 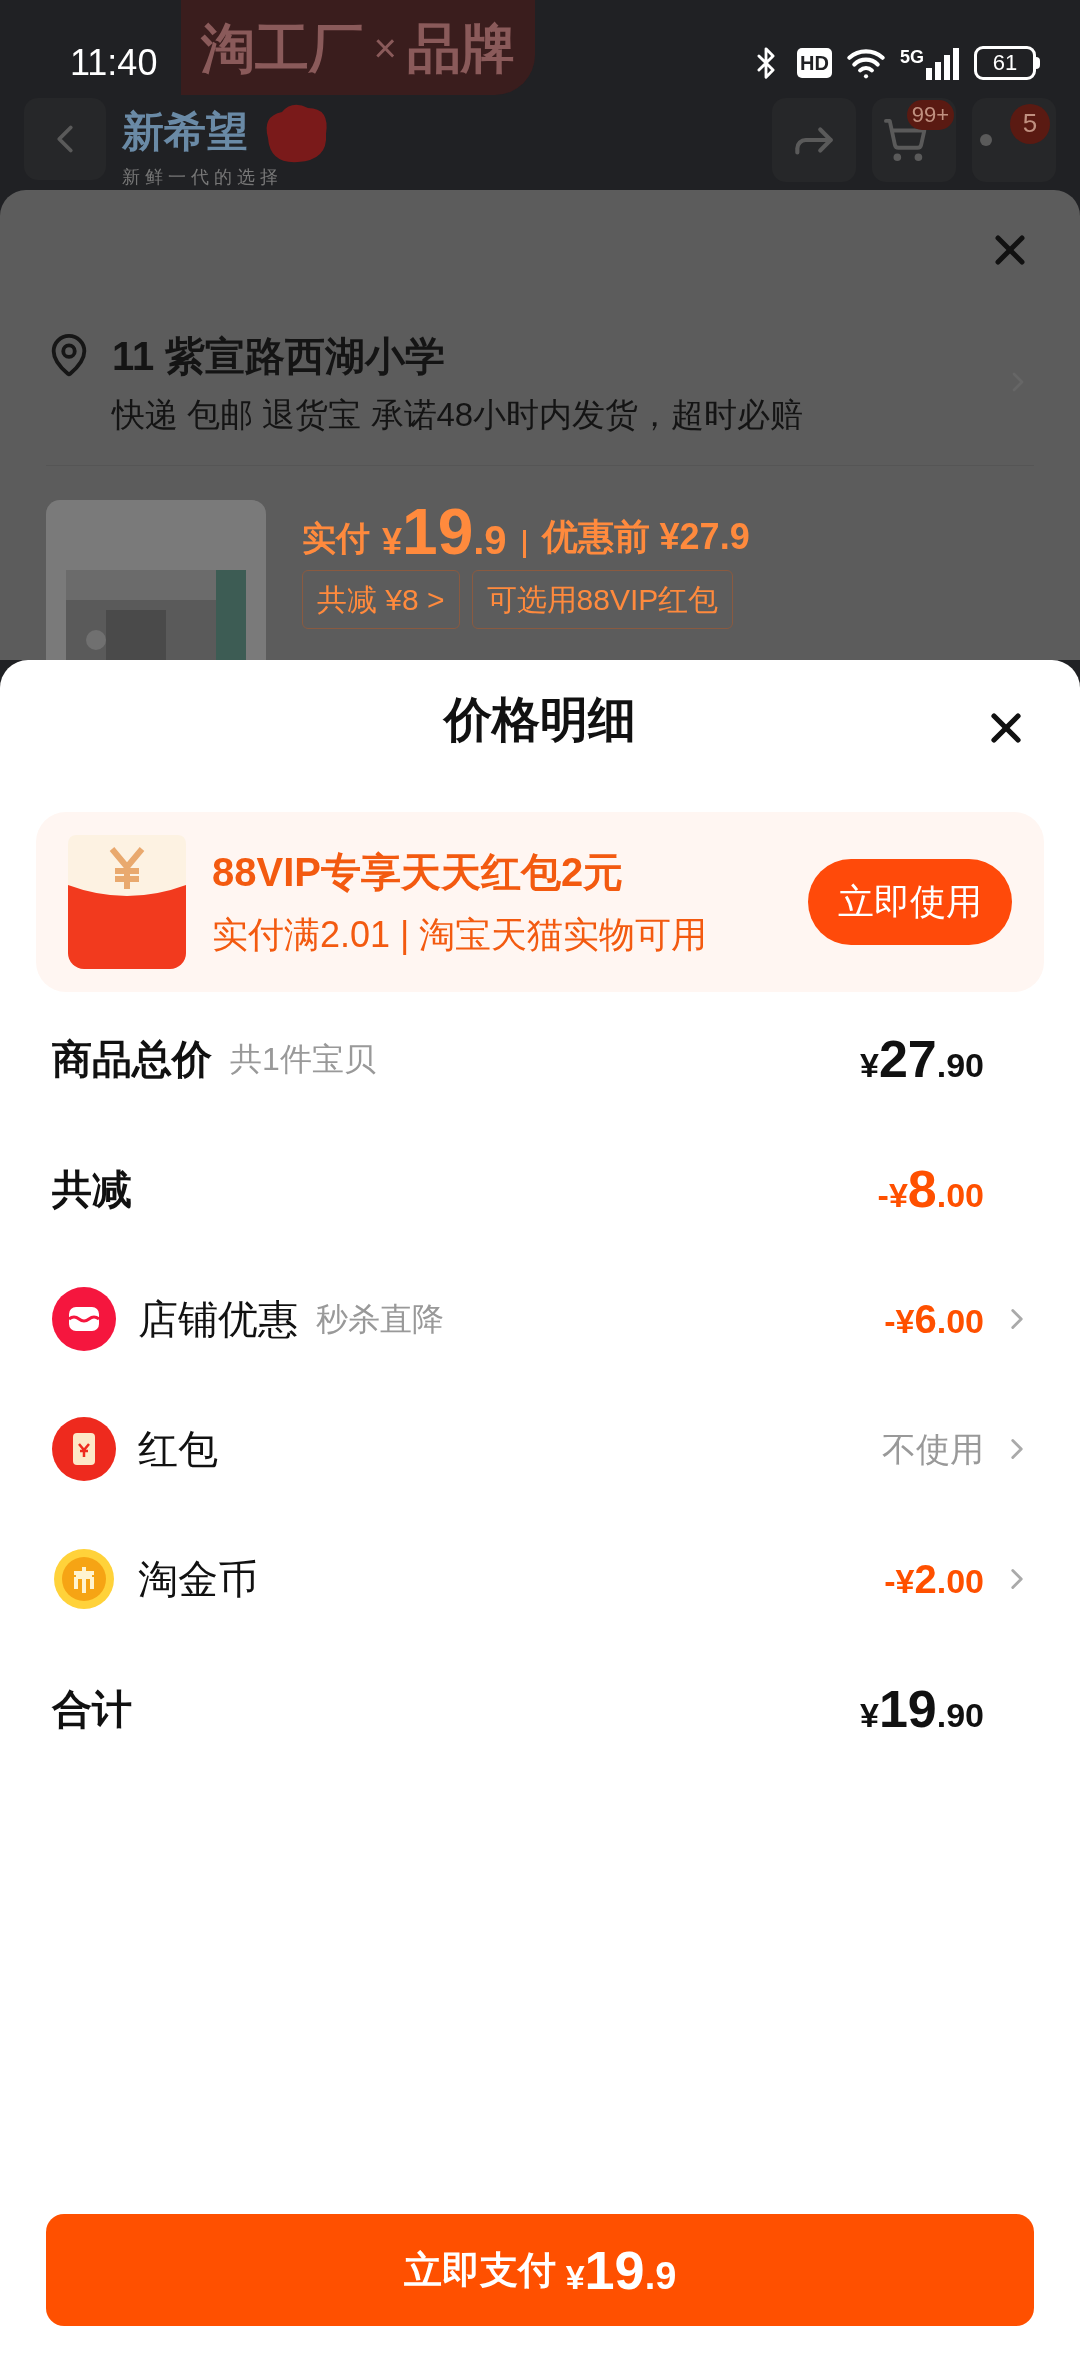 What do you see at coordinates (914, 139) in the screenshot?
I see `cart-button: 99+` at bounding box center [914, 139].